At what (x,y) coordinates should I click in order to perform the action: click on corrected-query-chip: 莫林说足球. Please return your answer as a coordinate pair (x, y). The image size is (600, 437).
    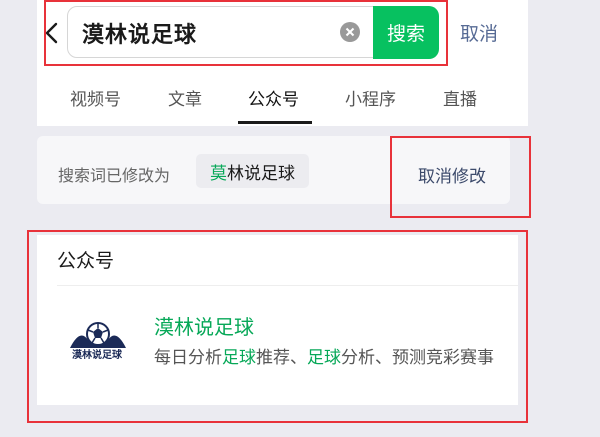
    Looking at the image, I should click on (252, 171).